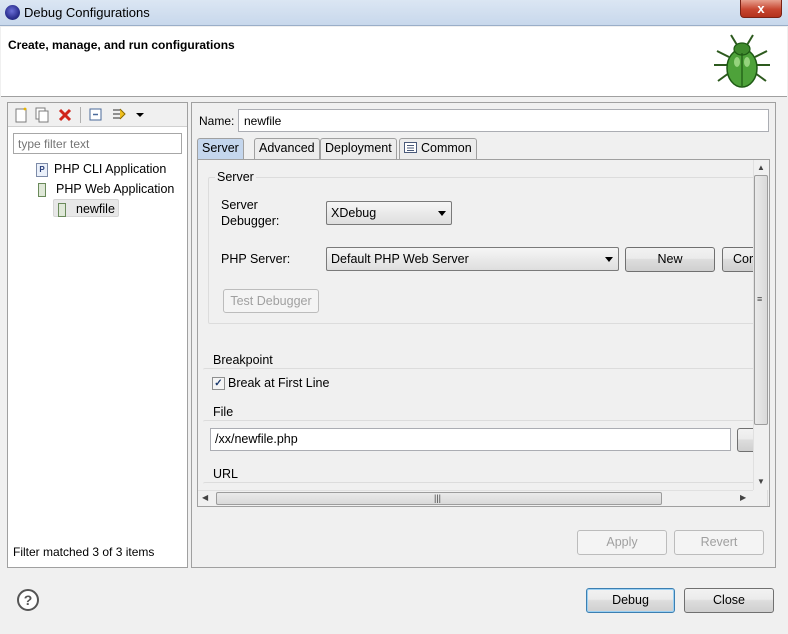 The width and height of the screenshot is (788, 634). What do you see at coordinates (119, 115) in the screenshot?
I see `filter-icon` at bounding box center [119, 115].